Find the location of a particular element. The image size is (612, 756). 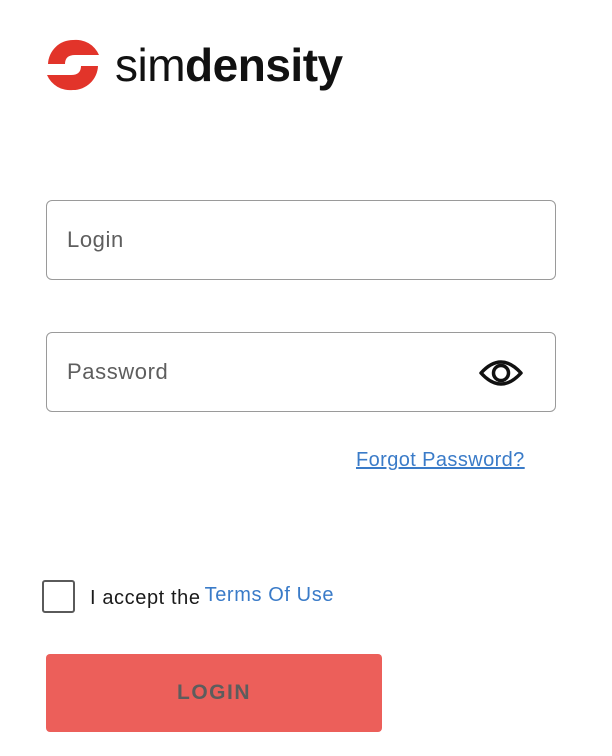

login-field is located at coordinates (301, 240).